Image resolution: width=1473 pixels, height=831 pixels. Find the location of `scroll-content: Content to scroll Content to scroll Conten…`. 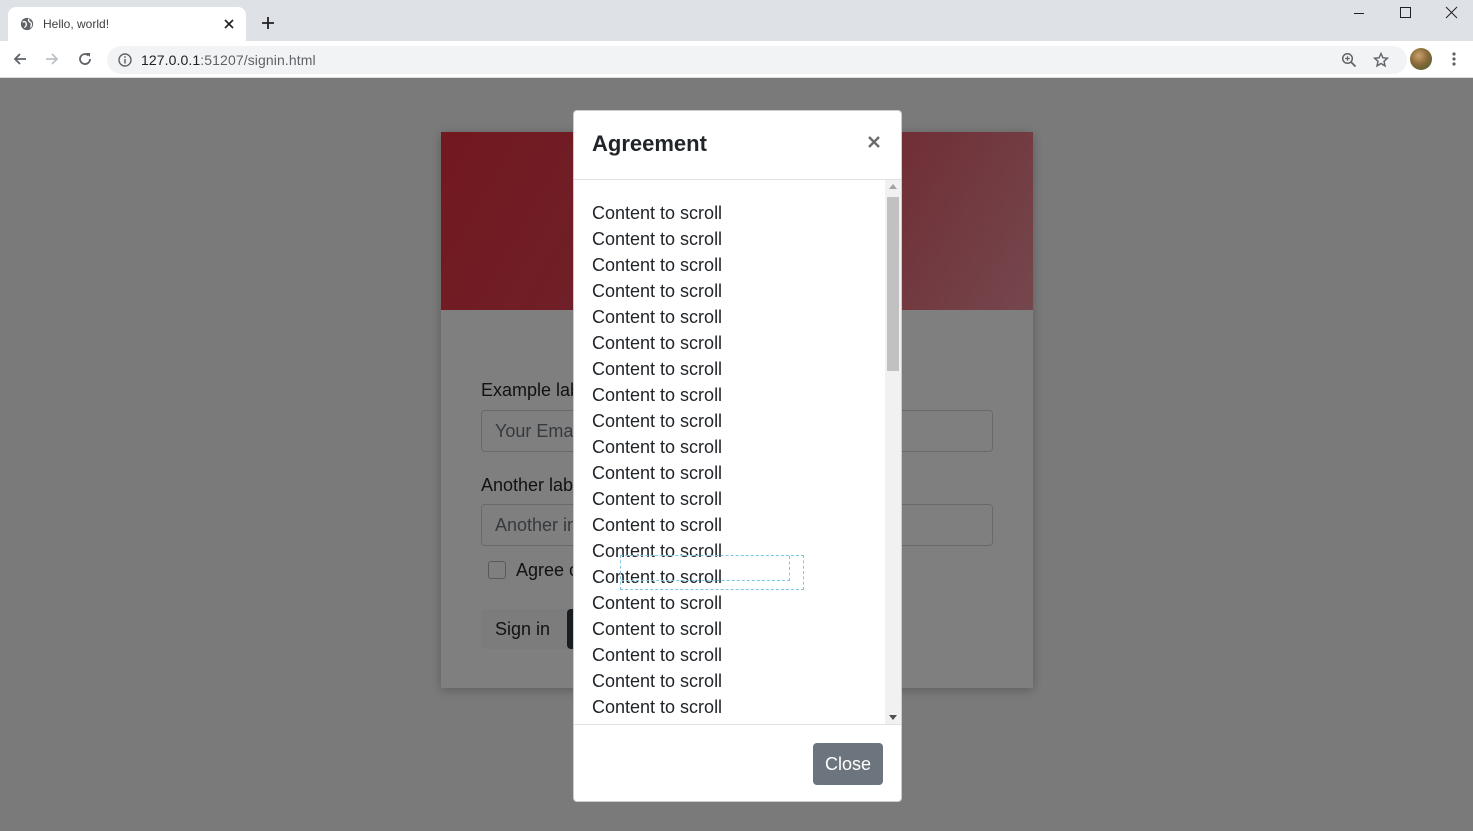

scroll-content: Content to scroll Content to scroll Conten… is located at coordinates (657, 462).